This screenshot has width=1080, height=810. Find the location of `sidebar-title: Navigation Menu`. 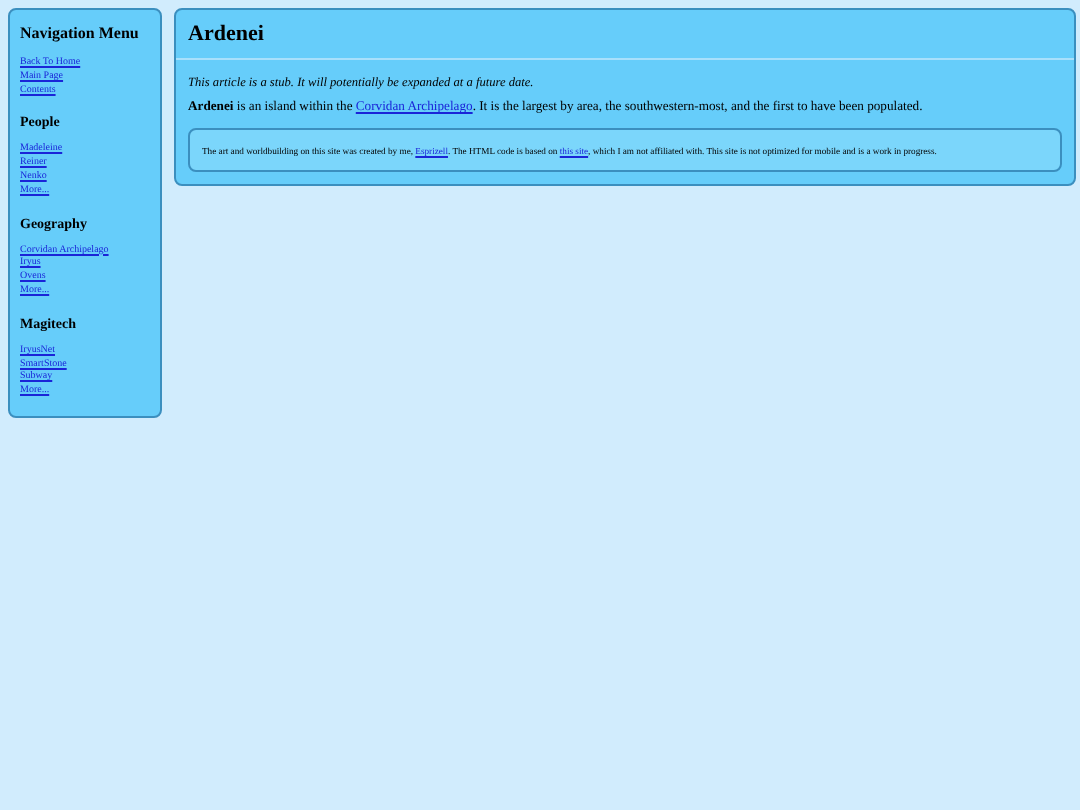

sidebar-title: Navigation Menu is located at coordinates (80, 33).